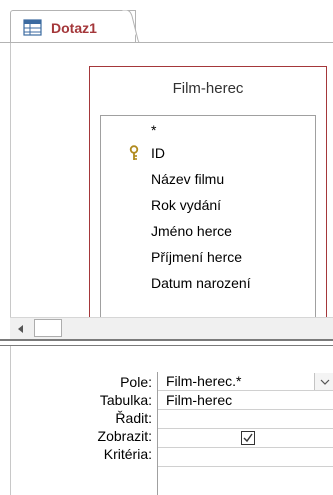 This screenshot has height=495, width=333. I want to click on field-item-rok-vydani: Rok vydání, so click(208, 205).